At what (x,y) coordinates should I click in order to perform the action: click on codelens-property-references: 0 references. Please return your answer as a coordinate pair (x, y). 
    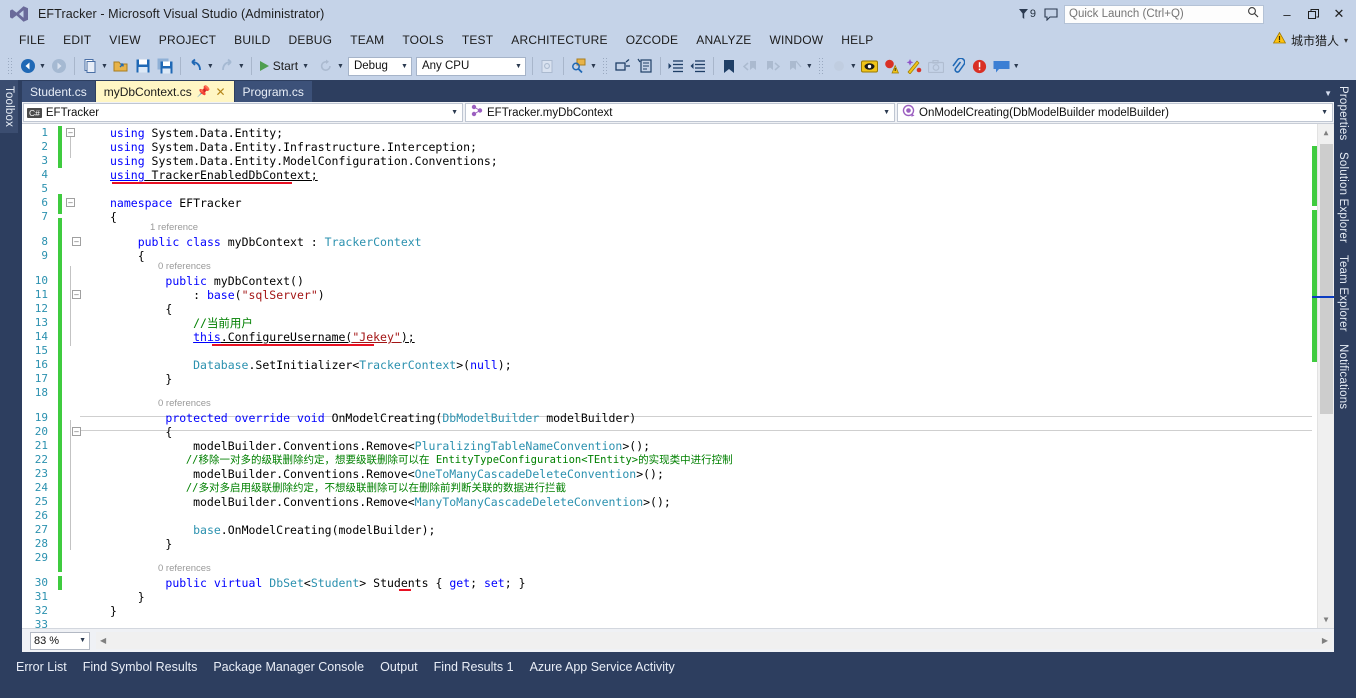
    Looking at the image, I should click on (184, 569).